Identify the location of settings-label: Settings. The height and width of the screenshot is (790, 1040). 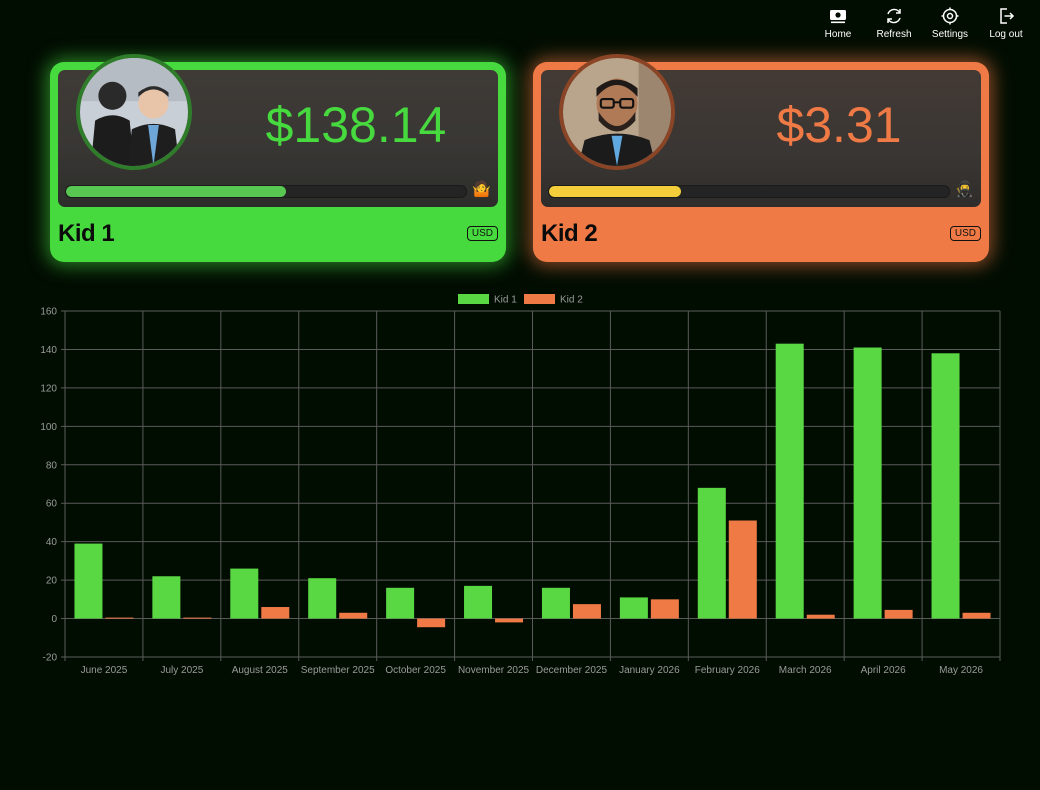
(950, 34).